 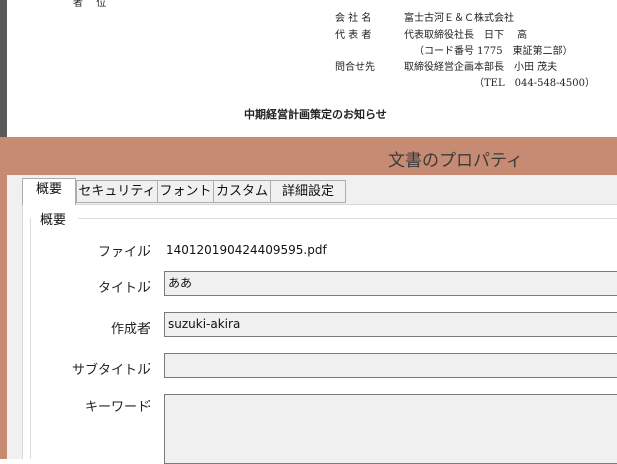 I want to click on dialog-title: 文書のプロパティ, so click(x=455, y=161).